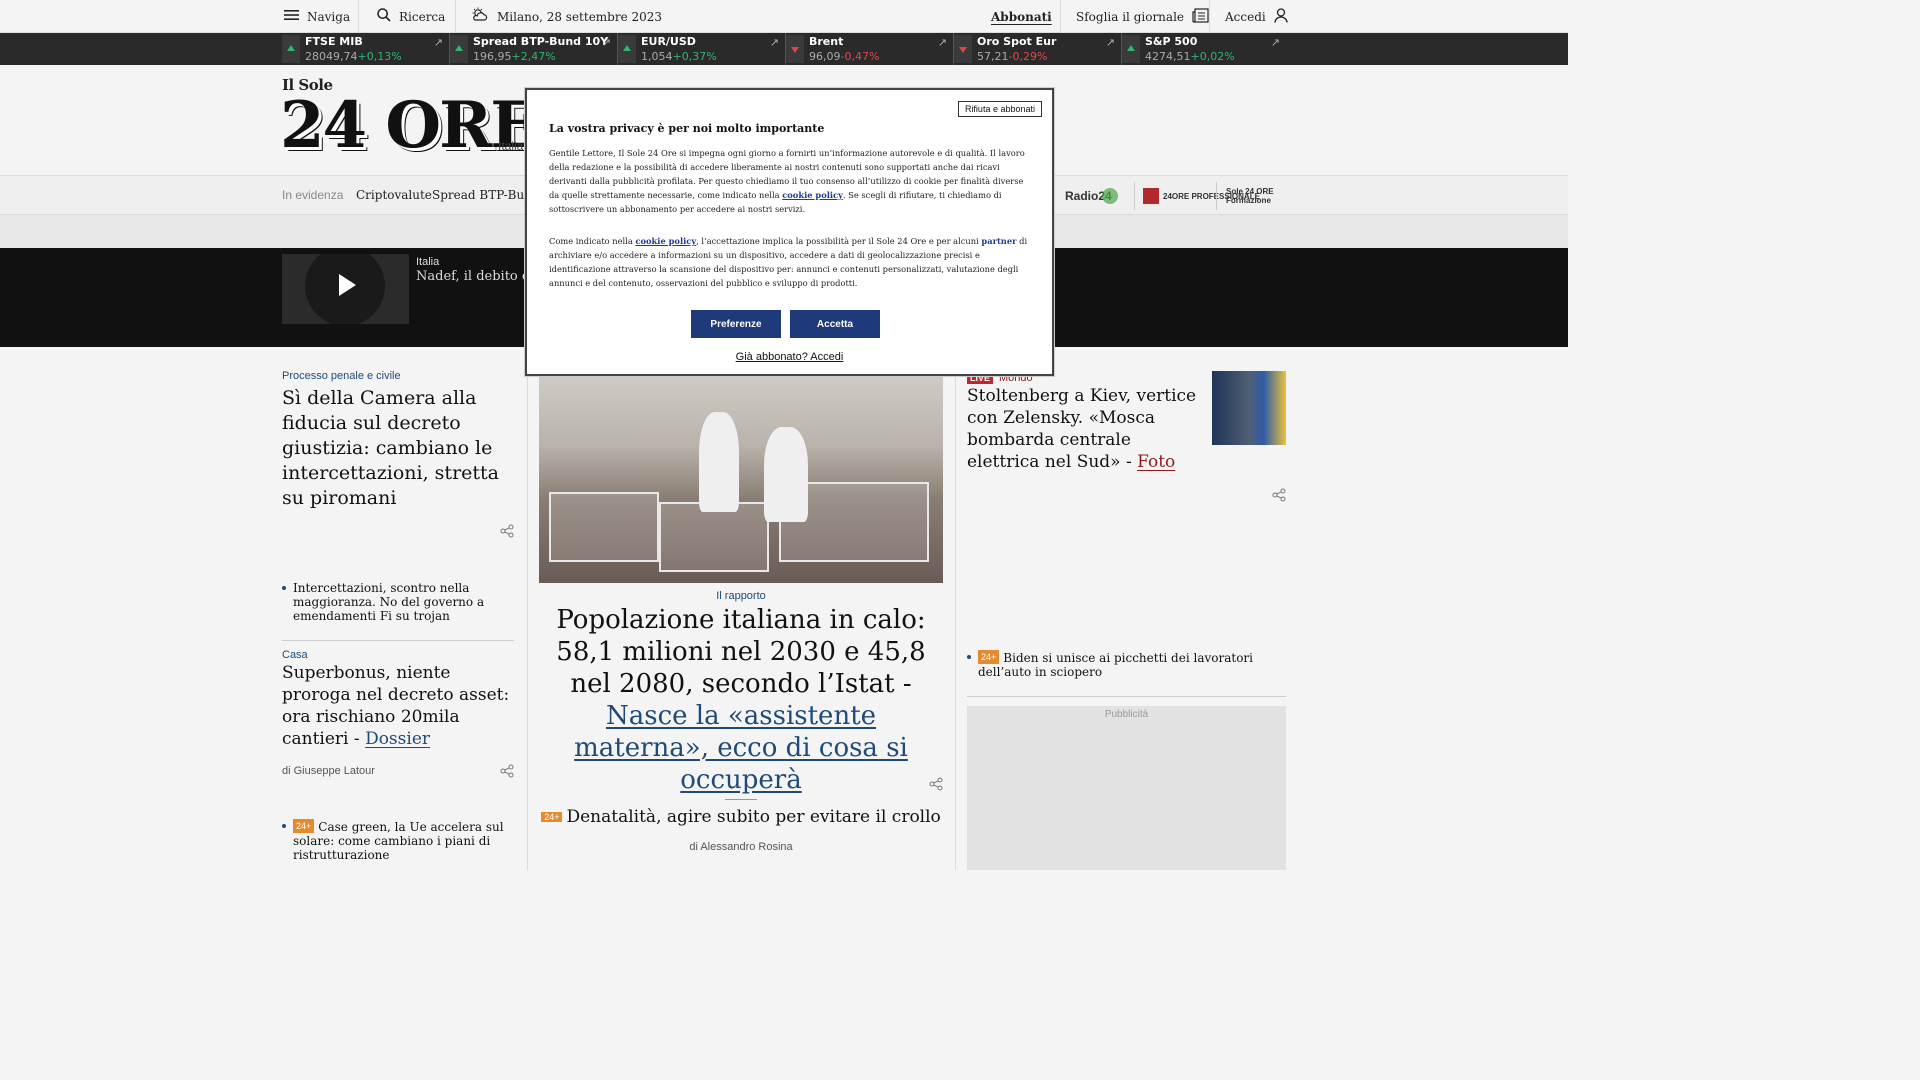  I want to click on radio24-logo: Radio24, so click(1091, 196).